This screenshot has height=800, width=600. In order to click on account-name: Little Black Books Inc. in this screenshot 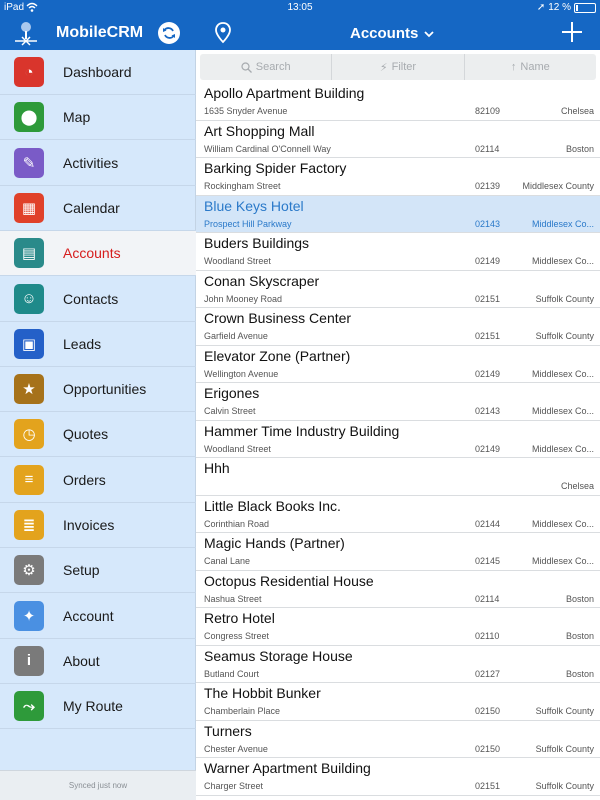, I will do `click(272, 505)`.